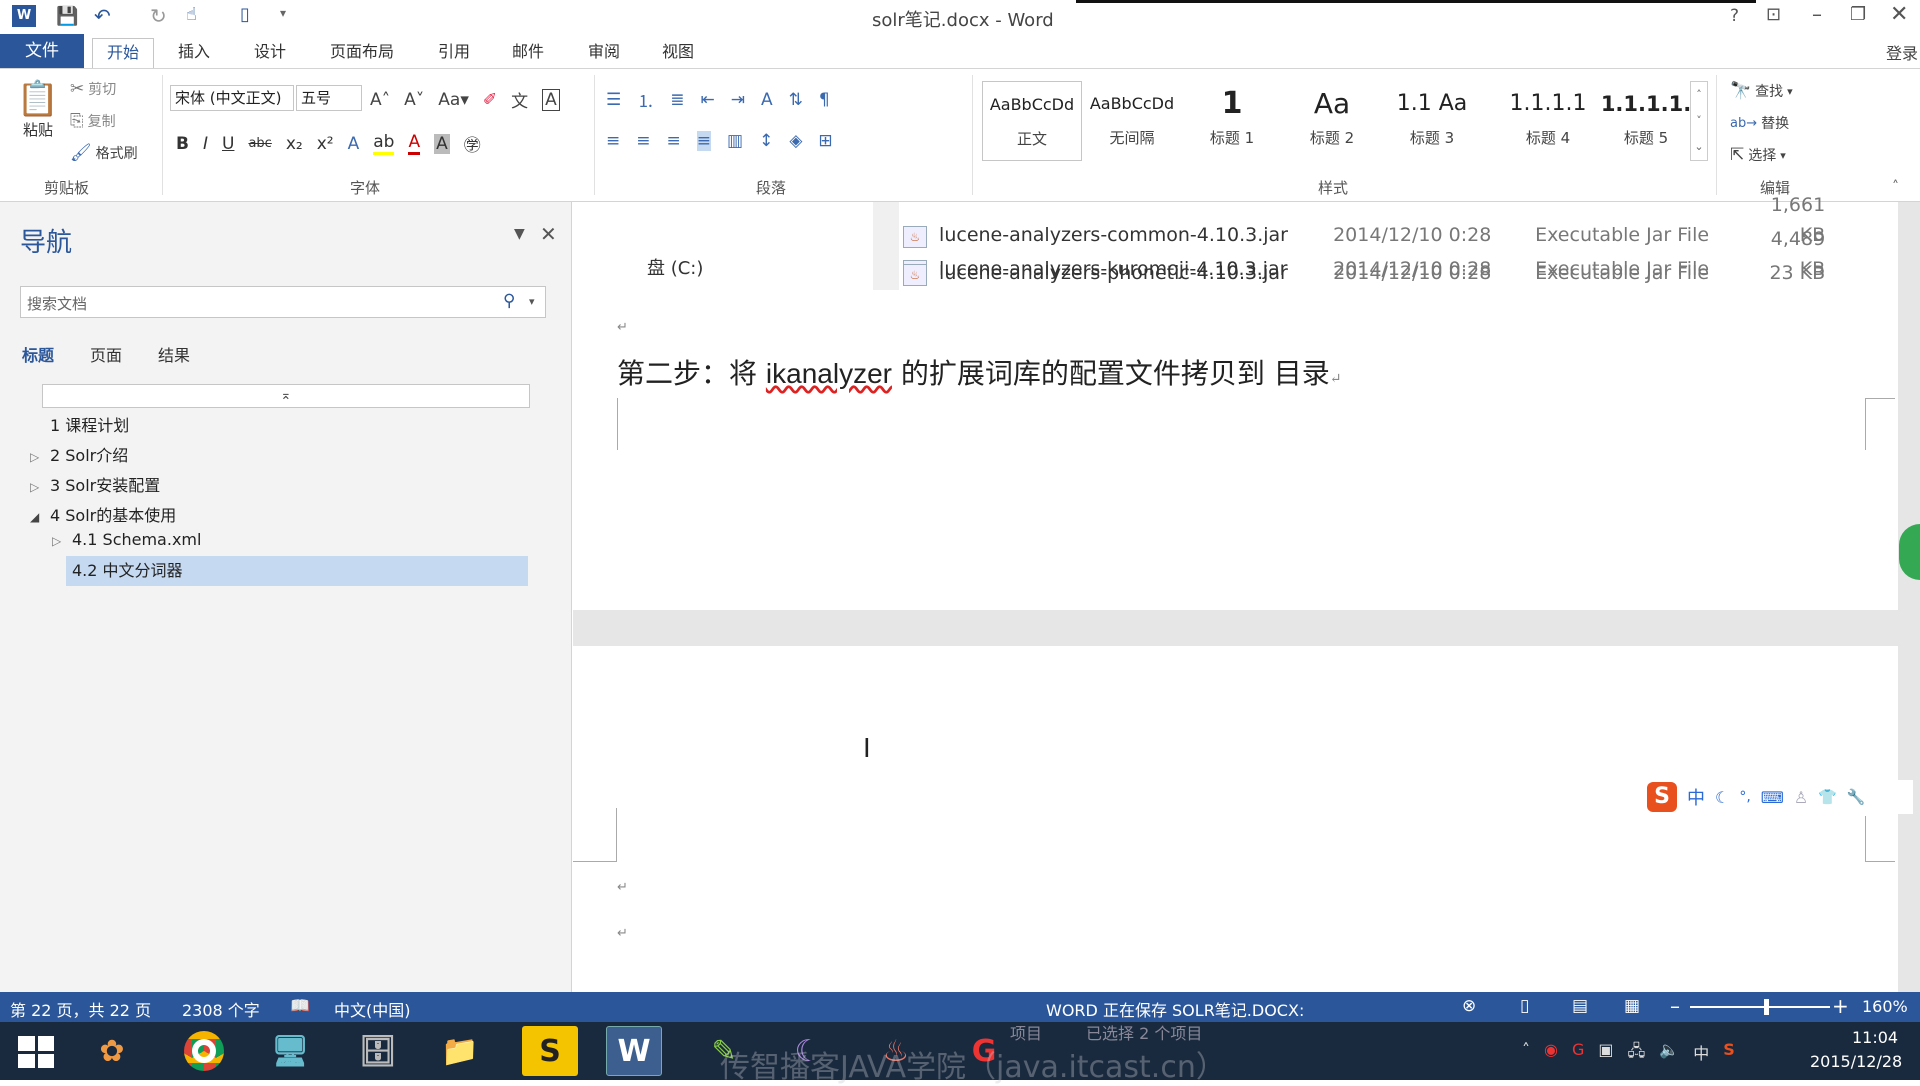  What do you see at coordinates (362, 53) in the screenshot?
I see `tab-layout: 页面布局` at bounding box center [362, 53].